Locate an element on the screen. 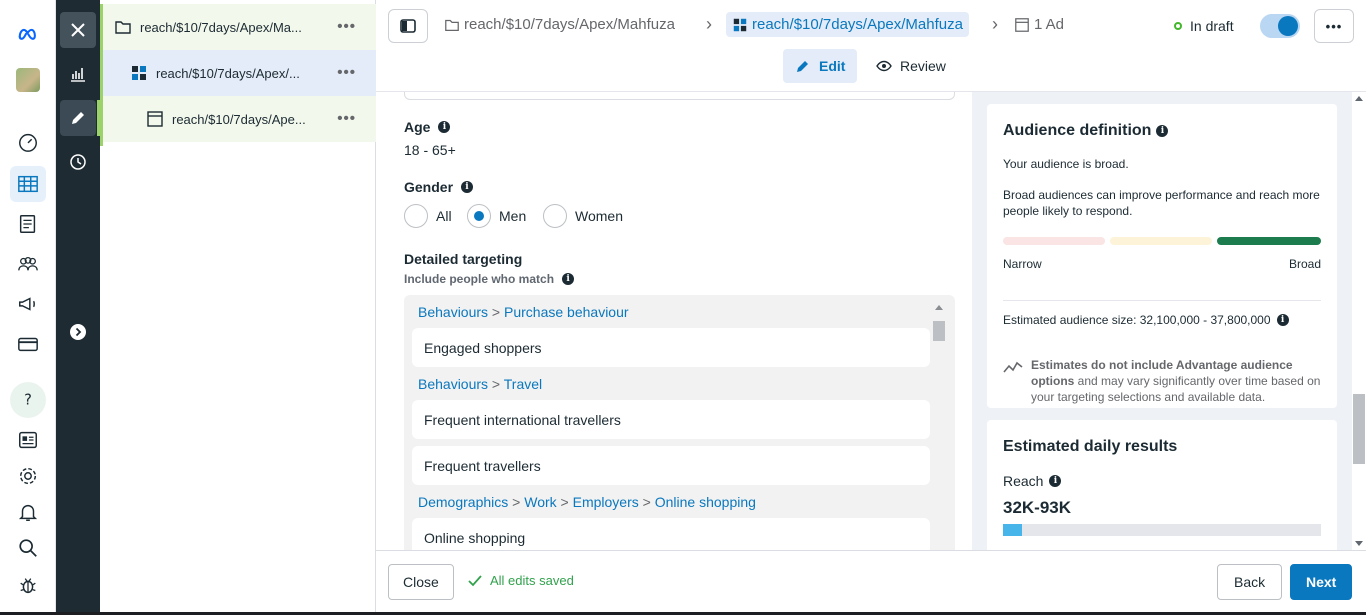 This screenshot has height=615, width=1366. breadcrumb-ad-label: 1 Ad is located at coordinates (1049, 24).